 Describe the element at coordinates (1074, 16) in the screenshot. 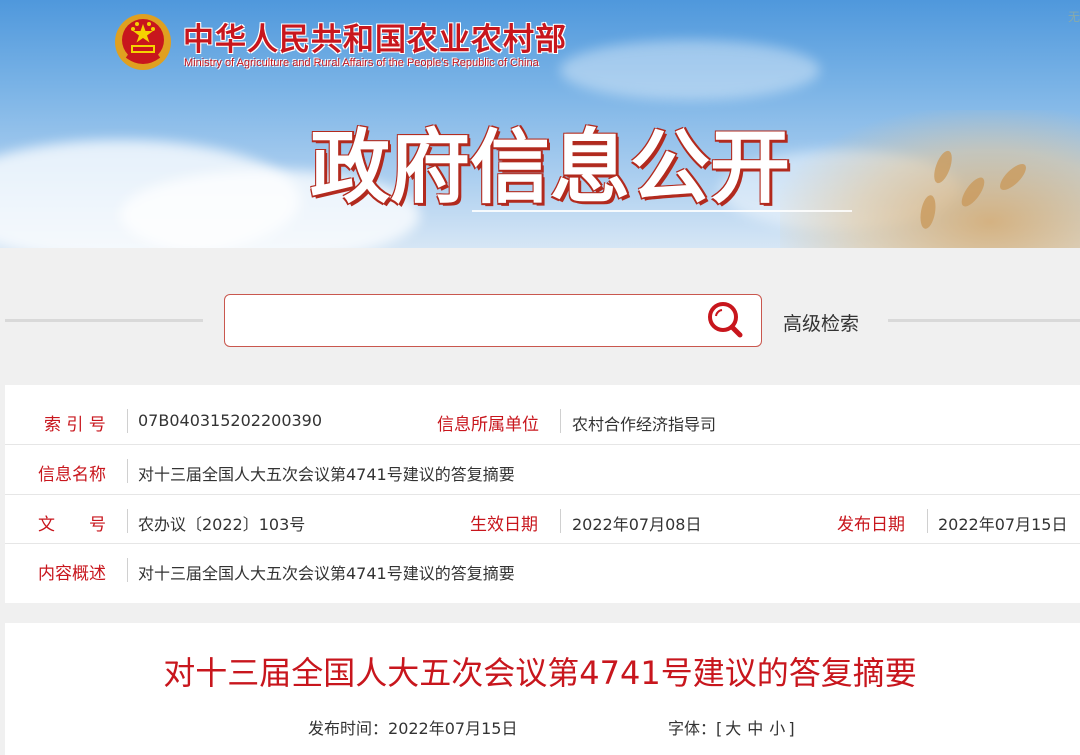

I see `corner-text: 无` at that location.